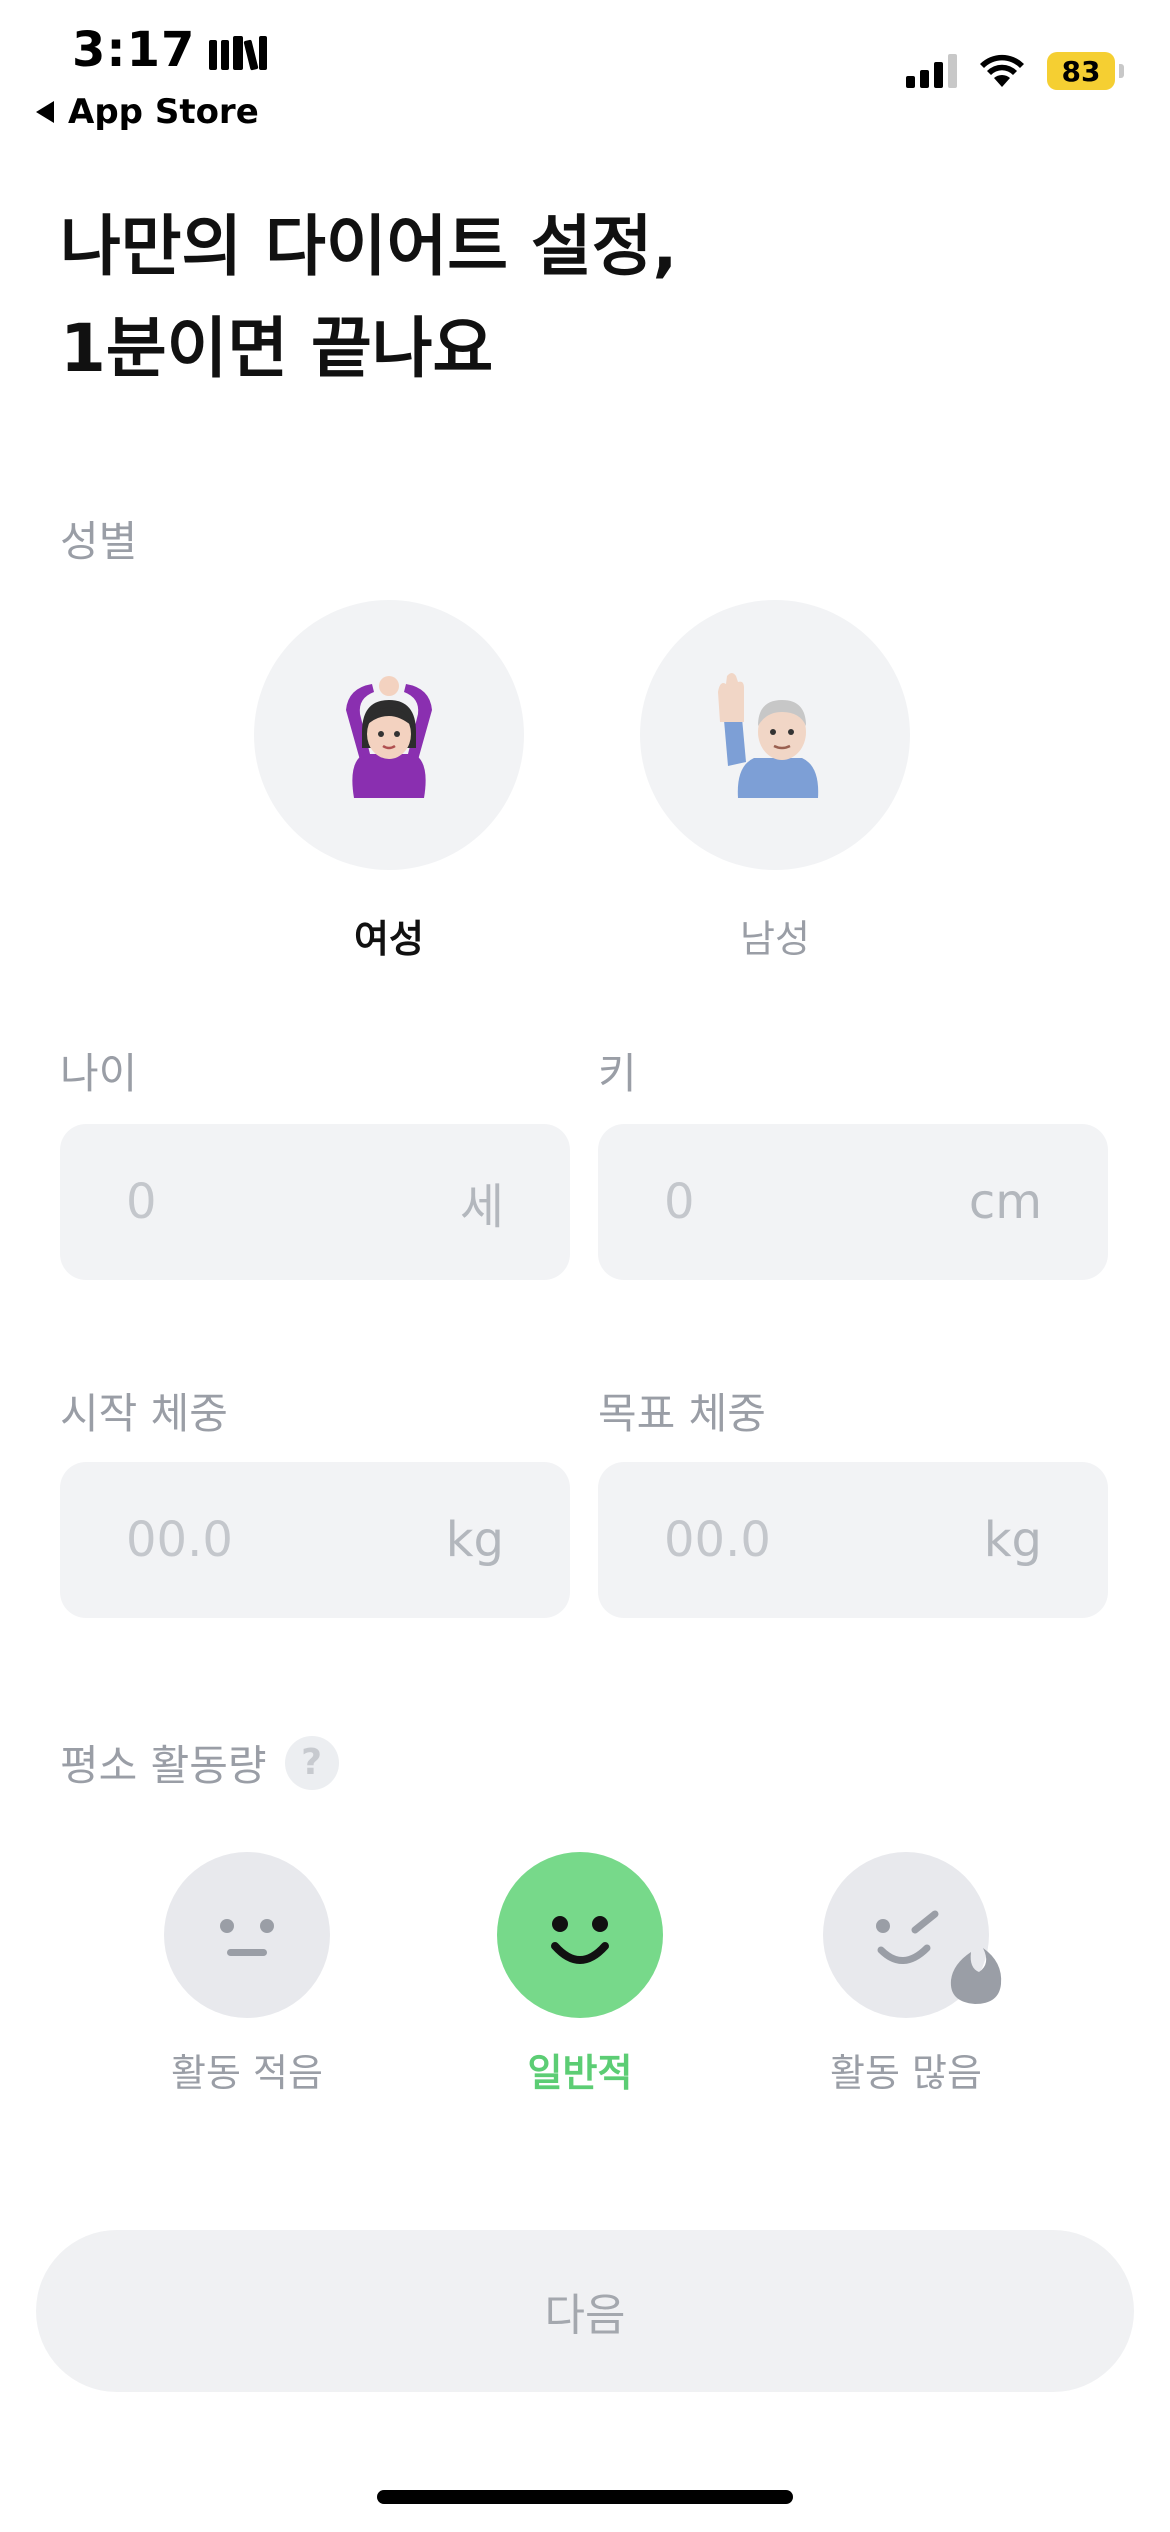 The width and height of the screenshot is (1170, 2532). I want to click on gender-female-option: 여성, so click(389, 781).